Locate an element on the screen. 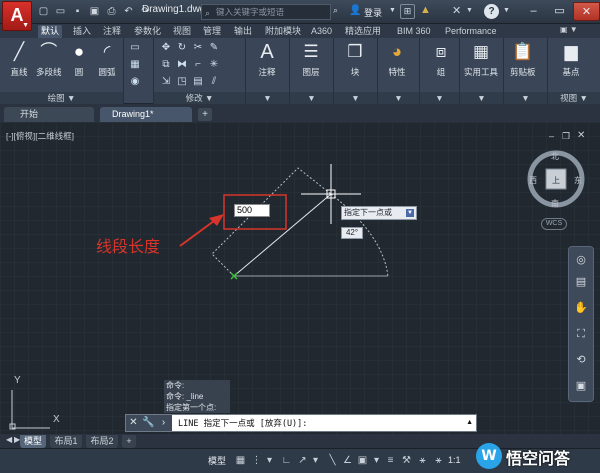 The width and height of the screenshot is (600, 473). workspace-icon: ⚹ is located at coordinates (422, 461).